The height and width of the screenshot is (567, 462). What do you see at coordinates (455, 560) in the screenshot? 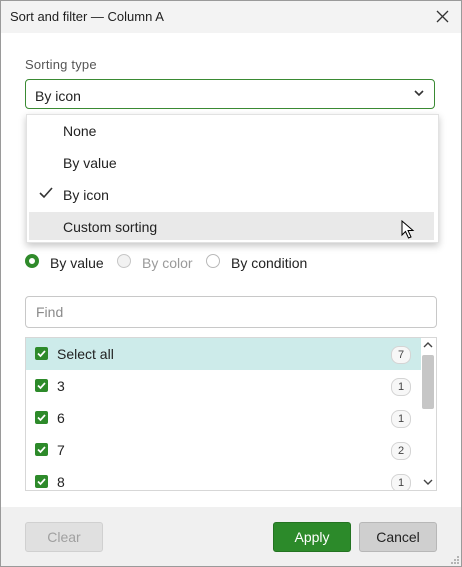
I see `resize-grip-icon` at bounding box center [455, 560].